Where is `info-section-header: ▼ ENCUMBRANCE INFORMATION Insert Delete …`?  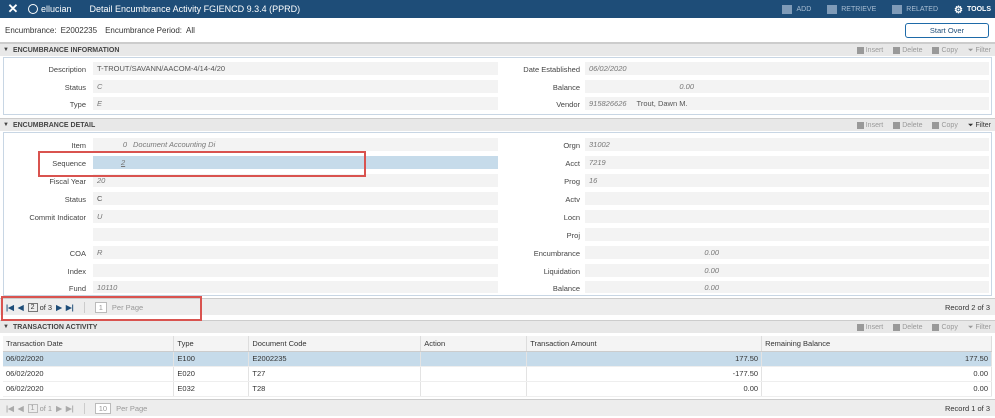
info-section-header: ▼ ENCUMBRANCE INFORMATION Insert Delete … is located at coordinates (497, 49).